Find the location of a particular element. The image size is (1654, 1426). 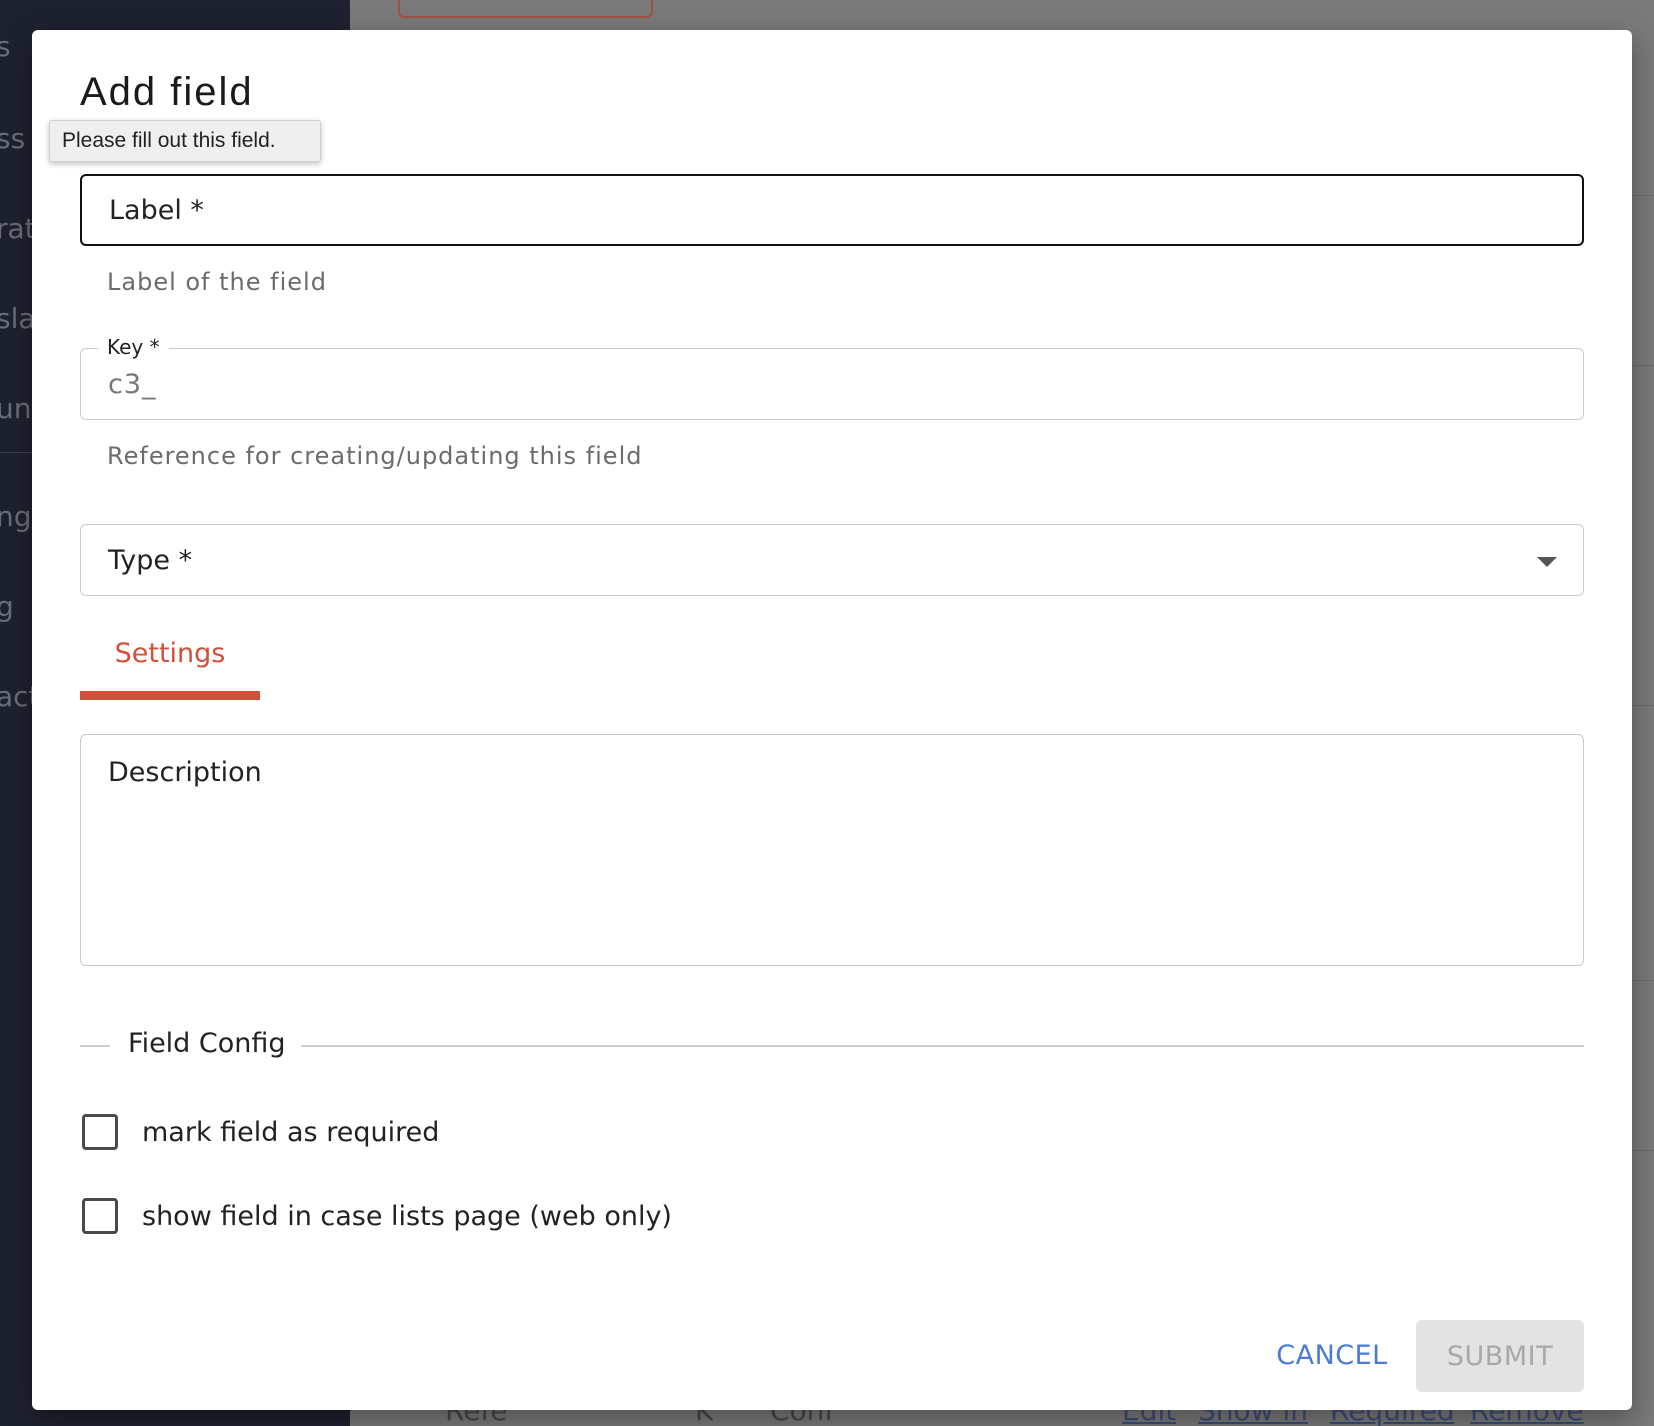

show-in-list-checkbox-row: show field in case lists page (web only) is located at coordinates (377, 1216).